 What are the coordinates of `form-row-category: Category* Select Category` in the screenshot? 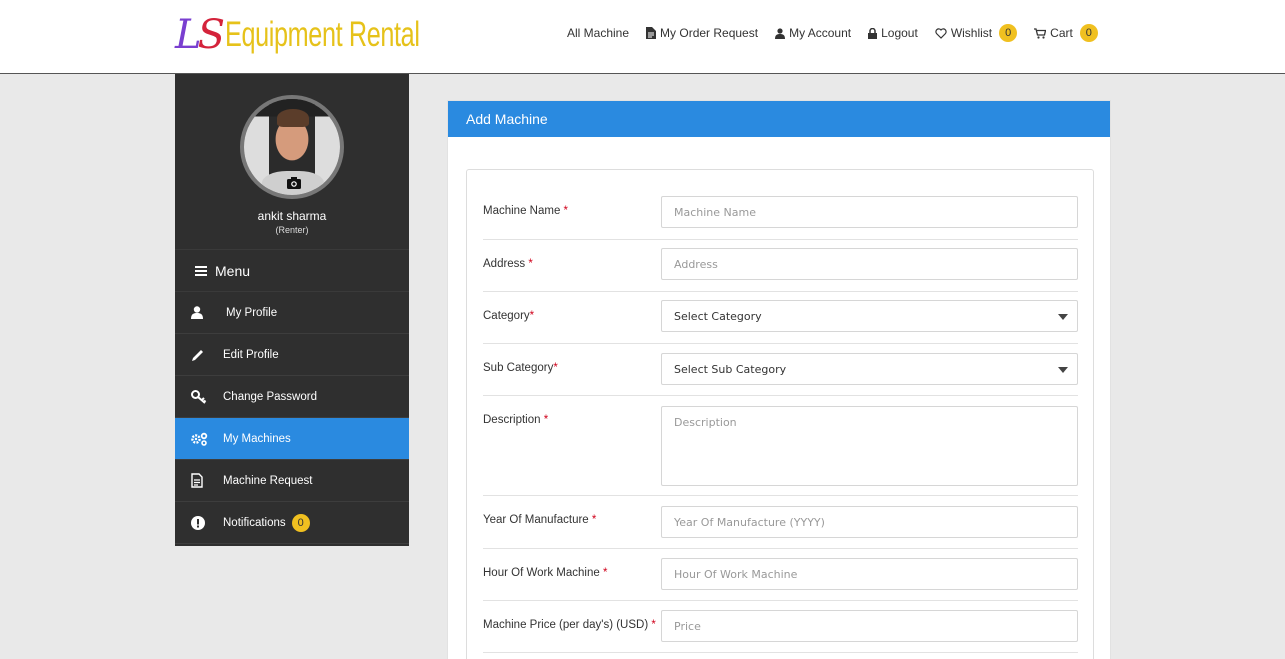 It's located at (780, 318).